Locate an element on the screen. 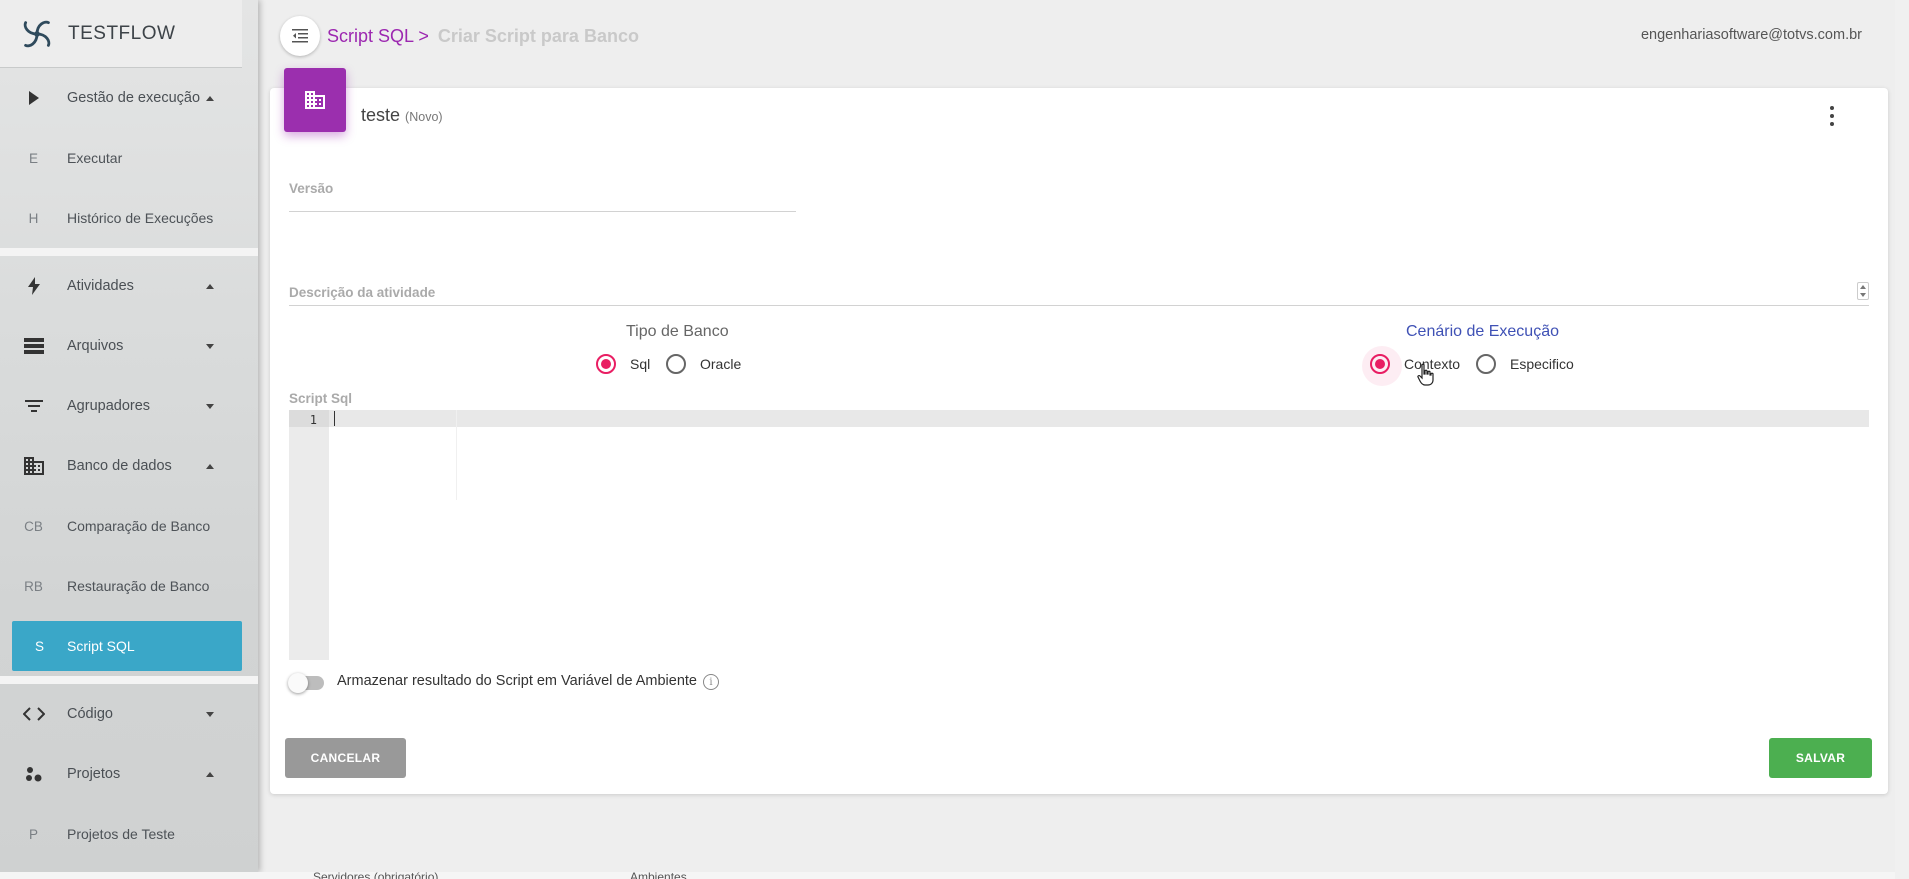 The height and width of the screenshot is (879, 1909). sidebar-item-label: Gestão de execução is located at coordinates (134, 98).